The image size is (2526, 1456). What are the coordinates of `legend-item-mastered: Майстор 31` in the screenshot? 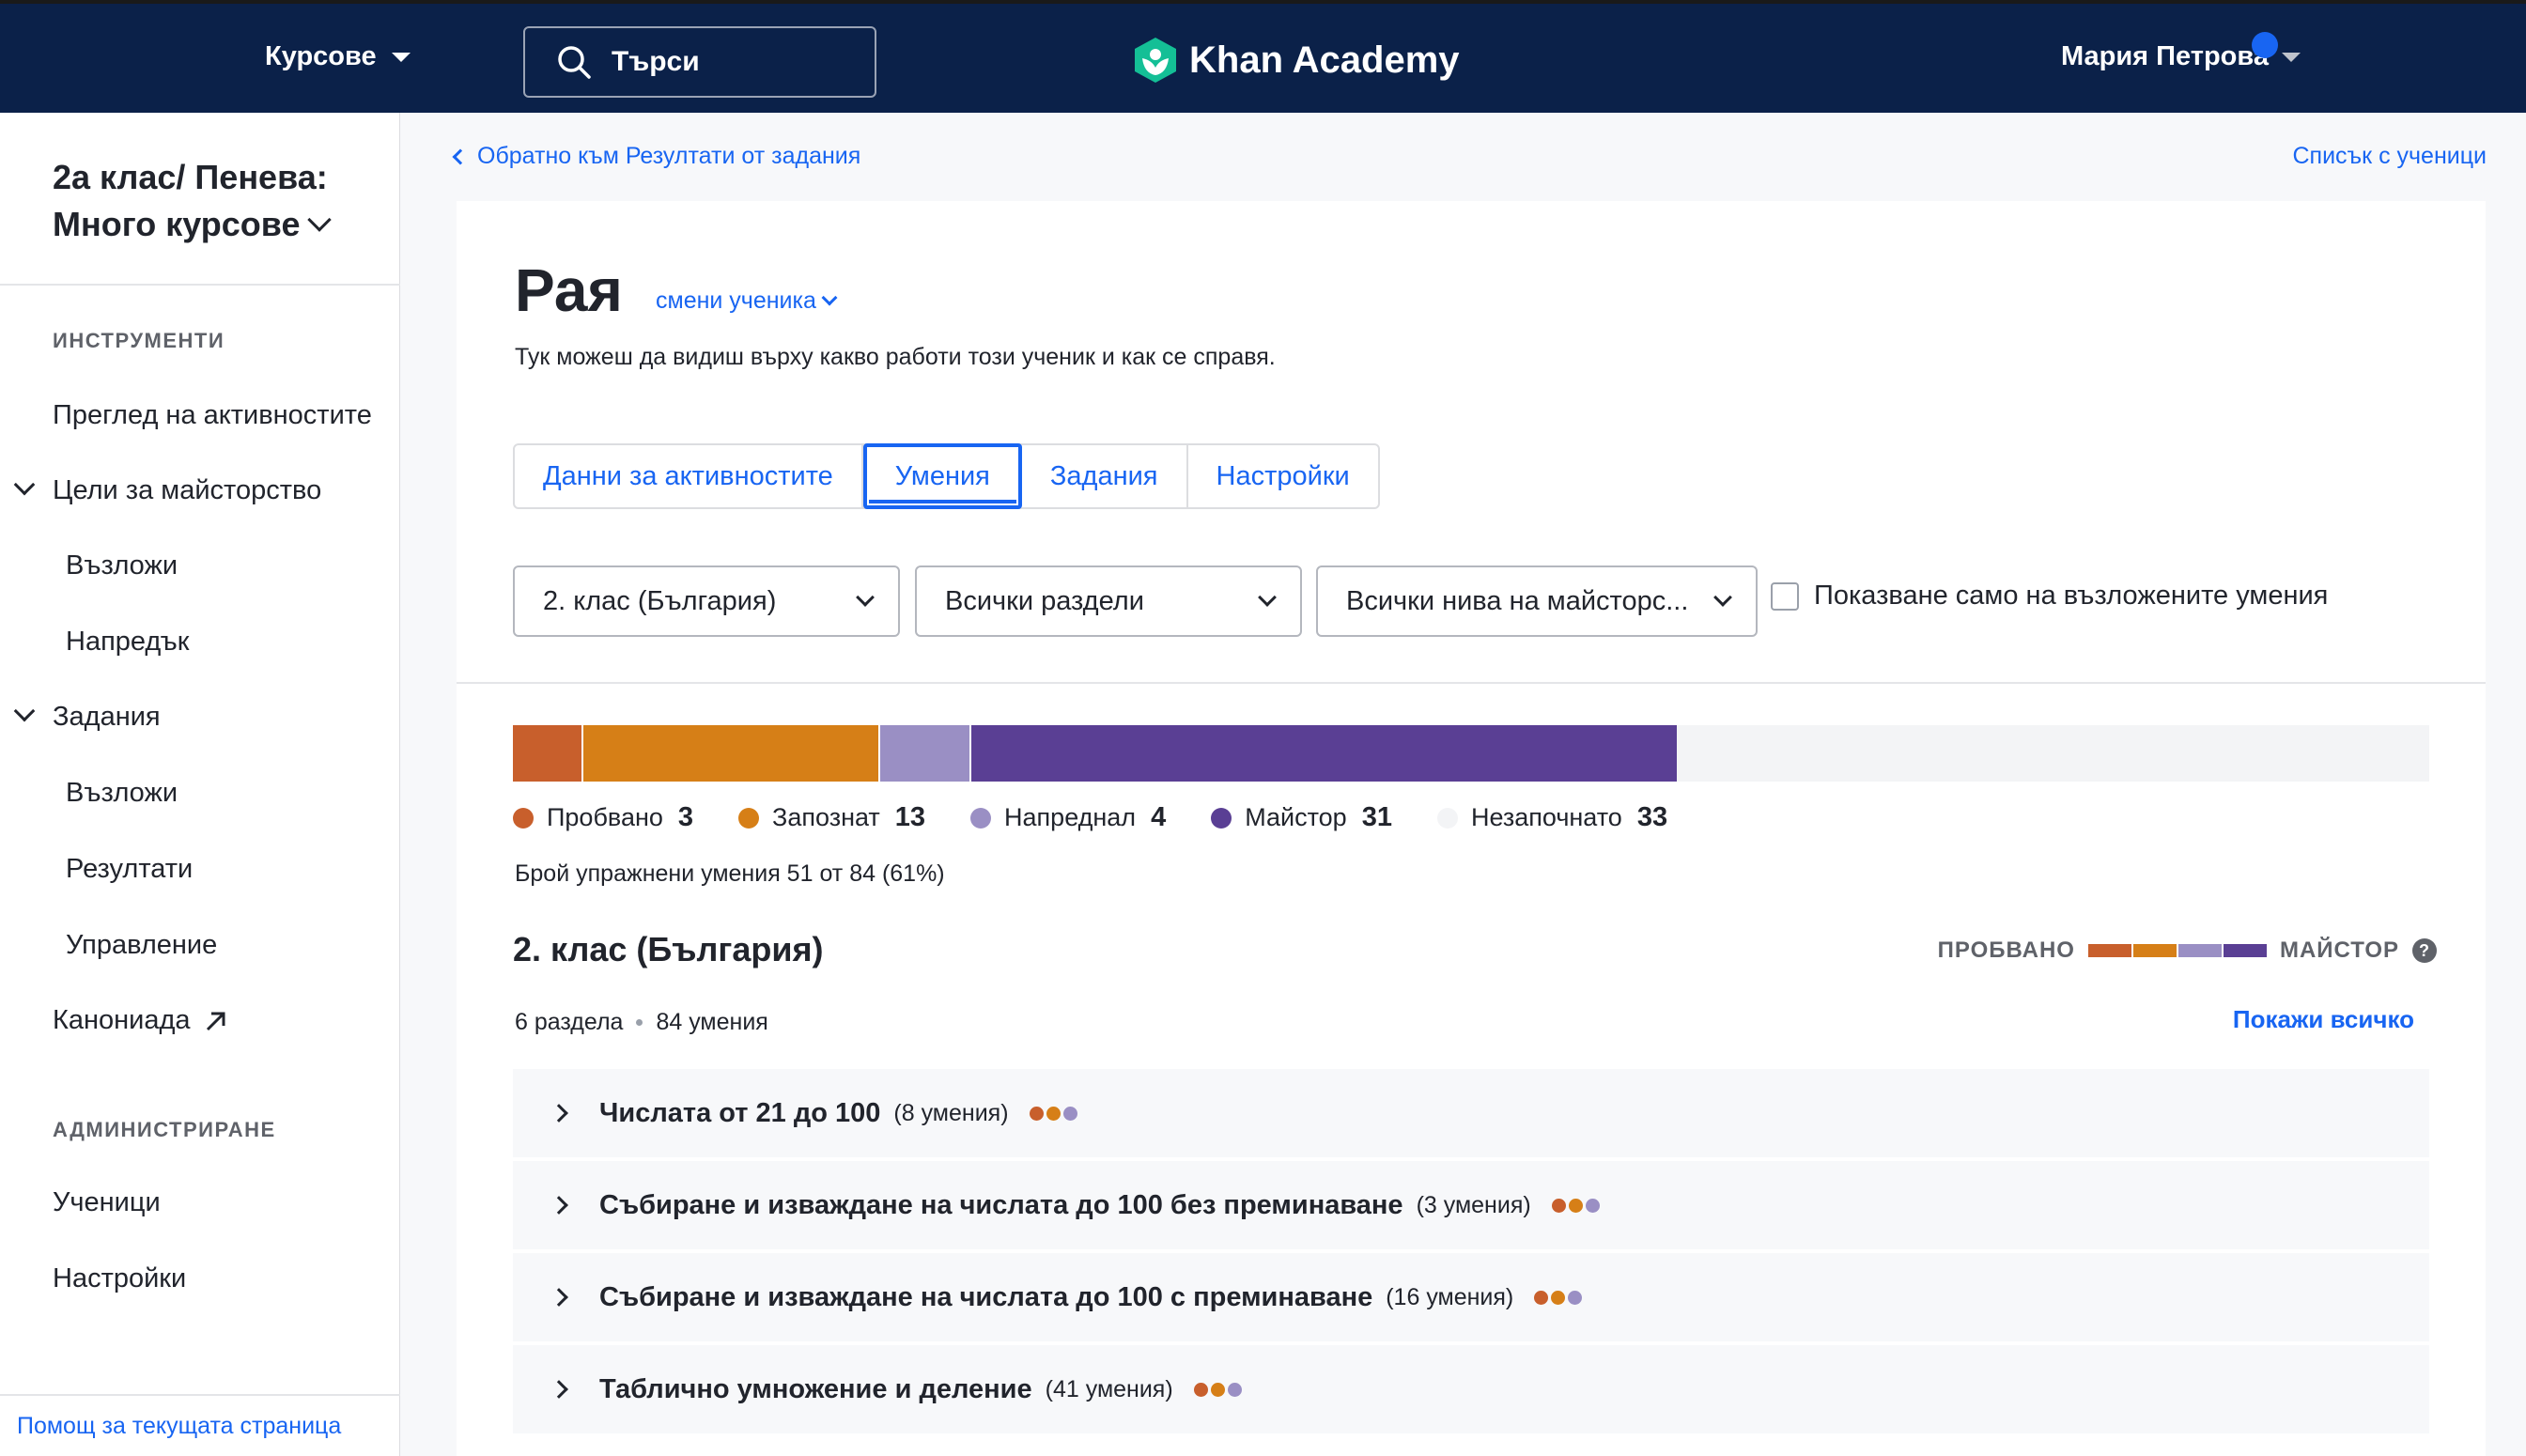 It's located at (1301, 817).